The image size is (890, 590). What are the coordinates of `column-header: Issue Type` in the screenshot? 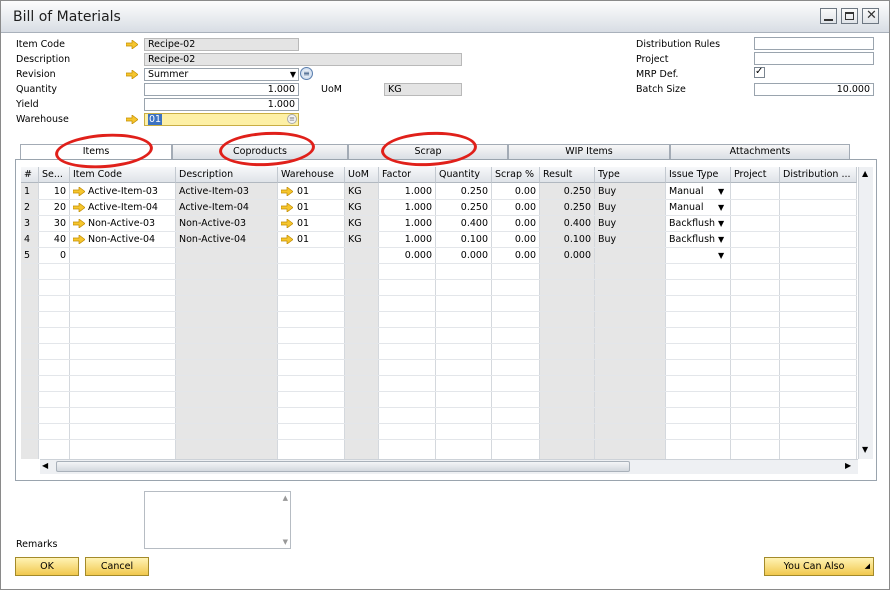 It's located at (698, 175).